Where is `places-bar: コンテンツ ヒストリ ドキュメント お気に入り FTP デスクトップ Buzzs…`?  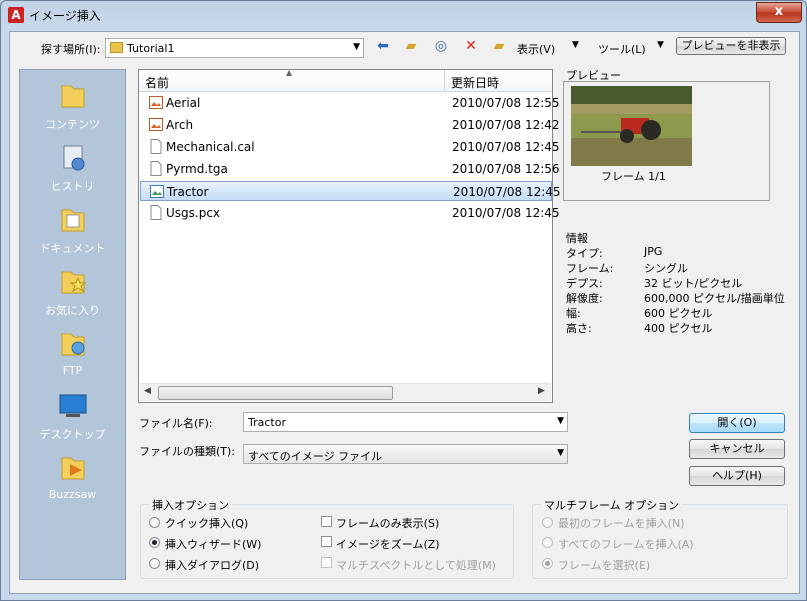 places-bar: コンテンツ ヒストリ ドキュメント お気に入り FTP デスクトップ Buzzs… is located at coordinates (72, 324).